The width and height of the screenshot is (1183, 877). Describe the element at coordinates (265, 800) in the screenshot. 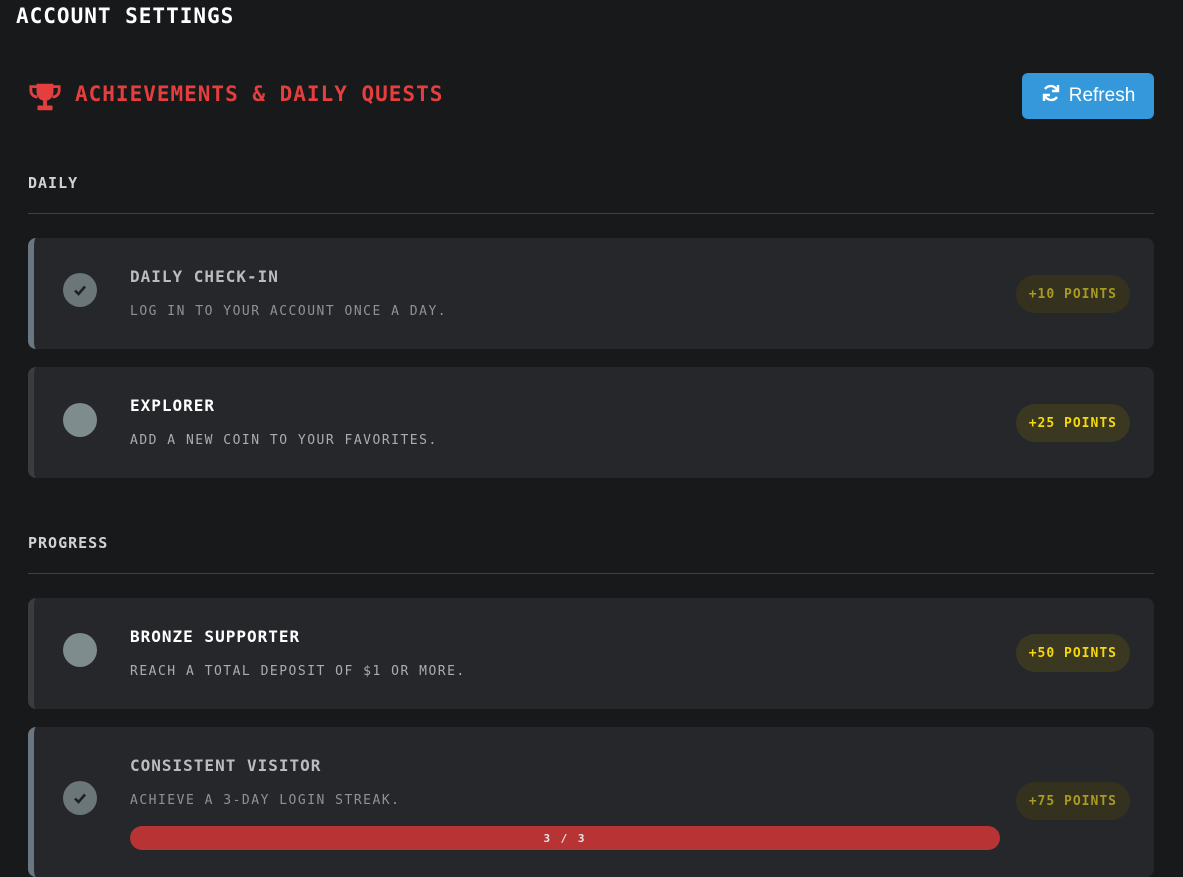

I see `quest-description: Achieve a 3-day login streak.` at that location.